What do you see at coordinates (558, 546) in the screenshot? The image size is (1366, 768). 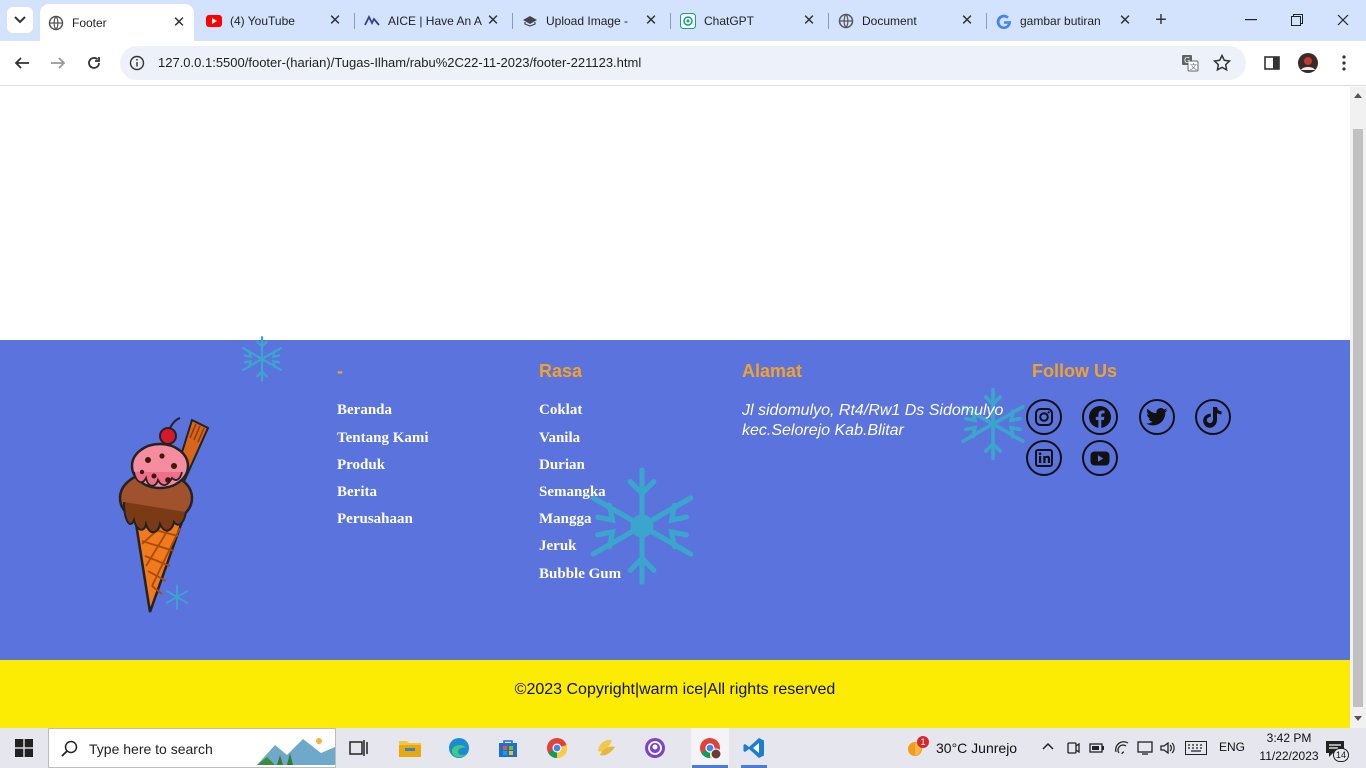 I see `footer-link-jeruk: Jeruk` at bounding box center [558, 546].